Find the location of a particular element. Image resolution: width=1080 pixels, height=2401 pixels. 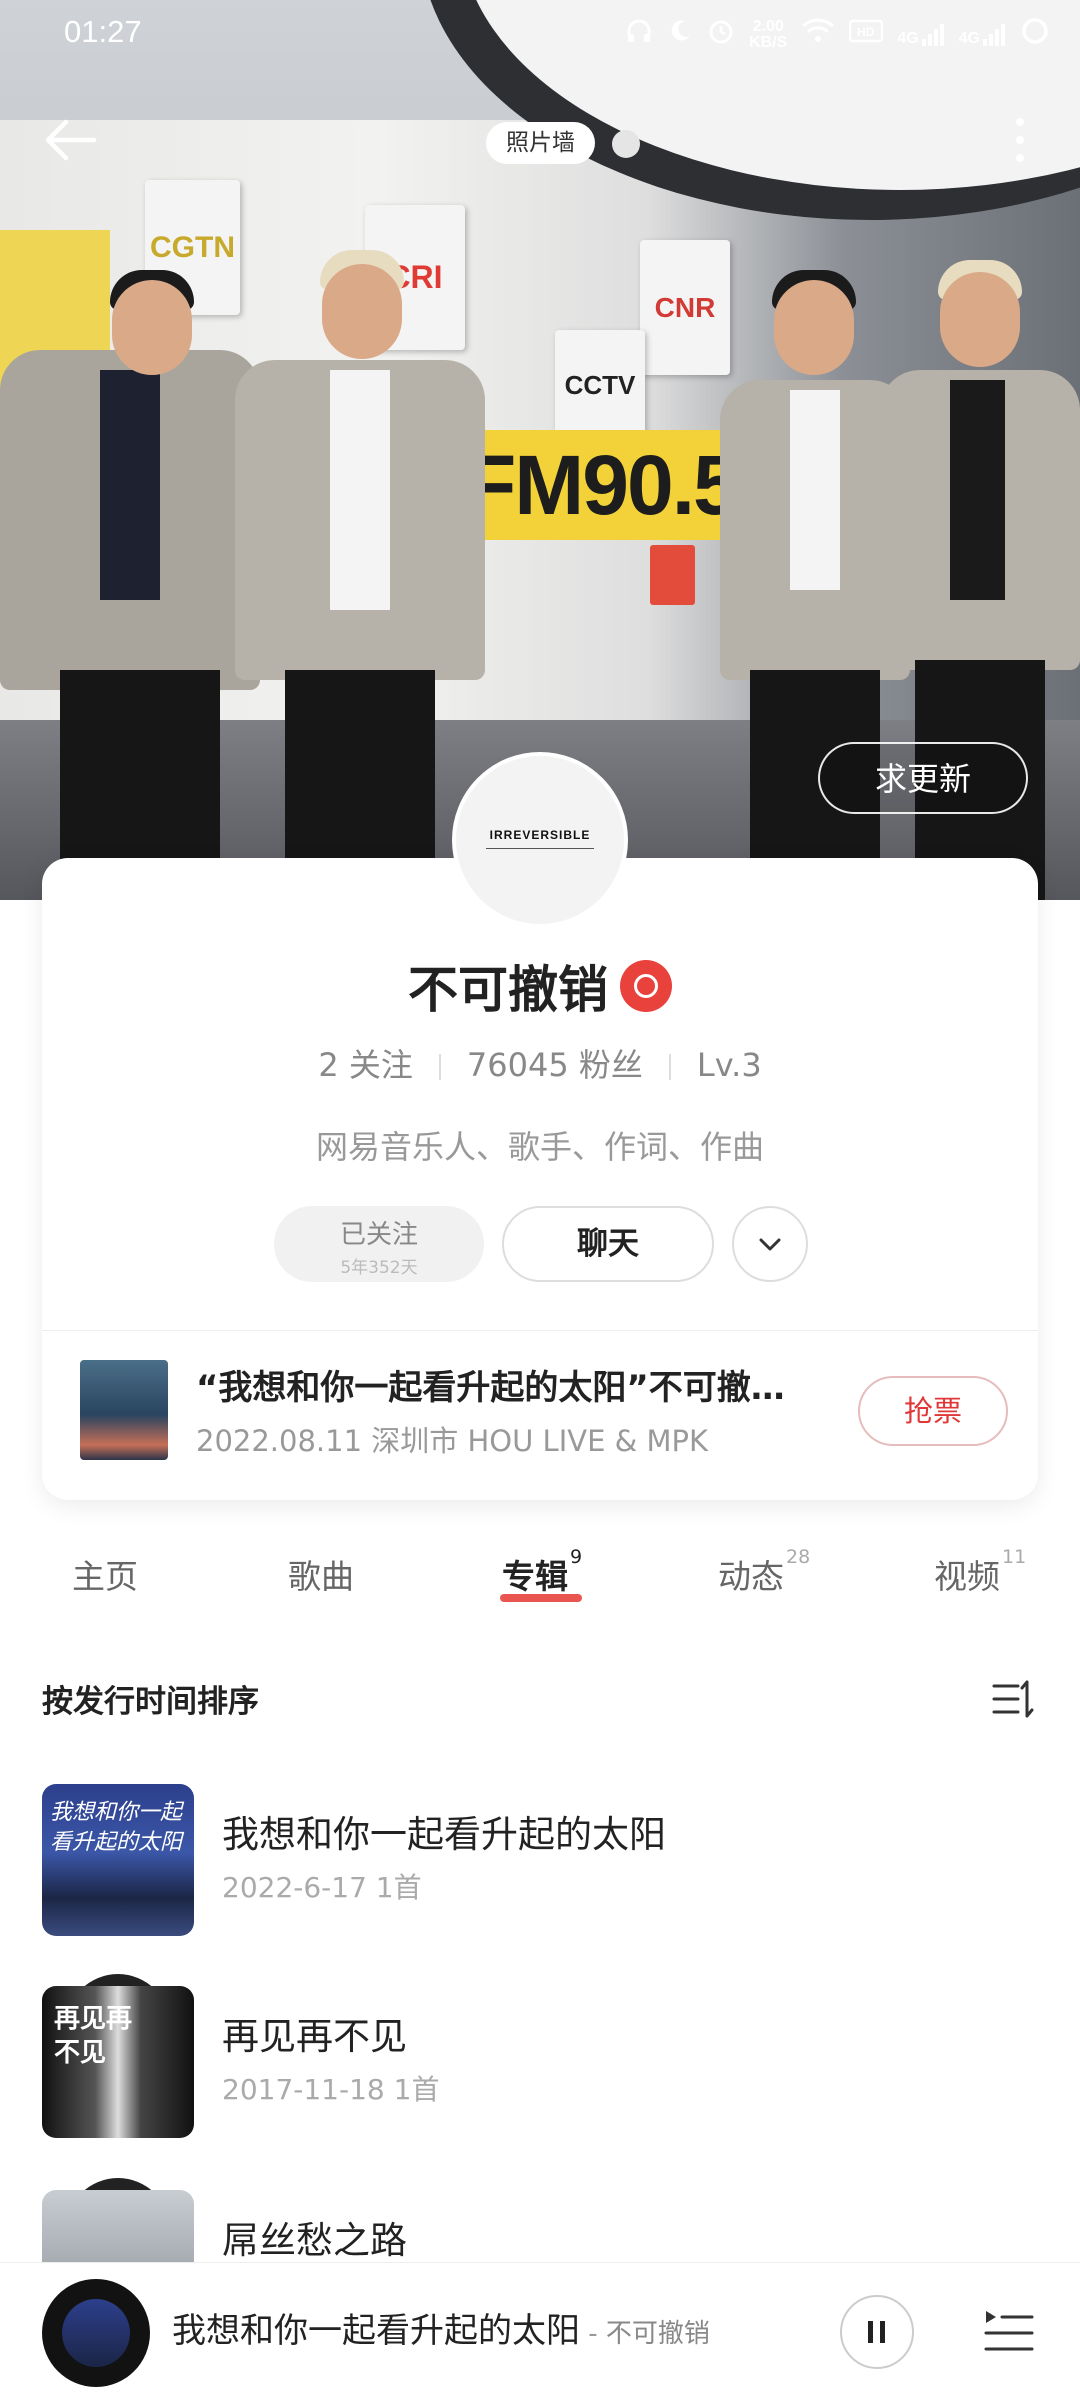

headphones-icon is located at coordinates (639, 34).